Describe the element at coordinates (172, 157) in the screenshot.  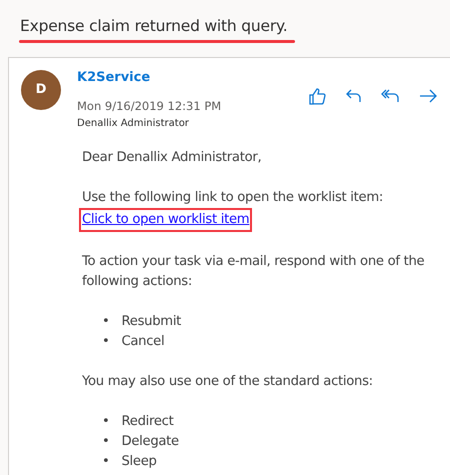
I see `body-paragraph: Dear Denallix Administrator,` at that location.